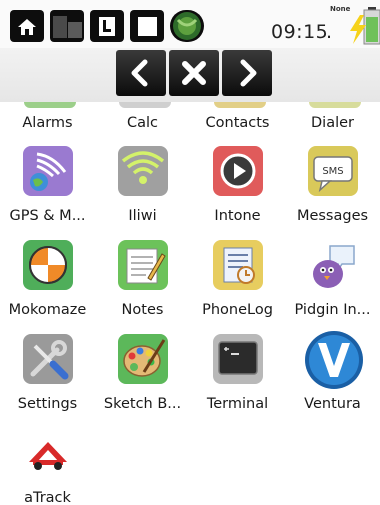 The width and height of the screenshot is (380, 505). Describe the element at coordinates (332, 216) in the screenshot. I see `app-label: Messages` at that location.